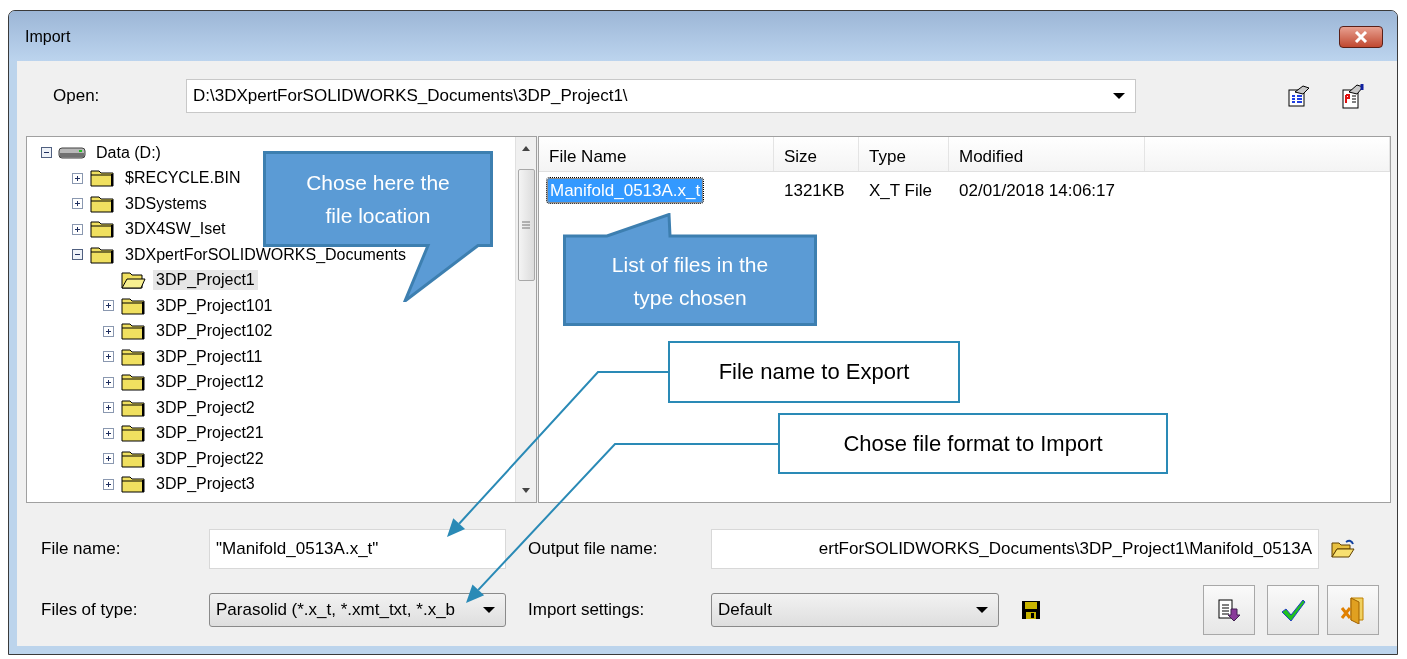  I want to click on tree-item: 3DP_Project101, so click(214, 305).